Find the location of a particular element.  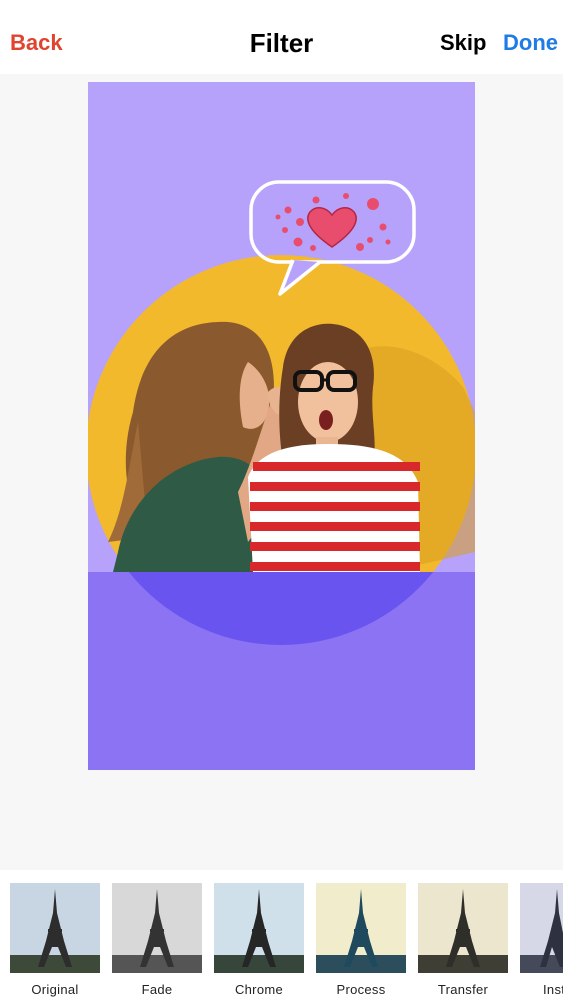

filter-thumb-chrome is located at coordinates (259, 928).